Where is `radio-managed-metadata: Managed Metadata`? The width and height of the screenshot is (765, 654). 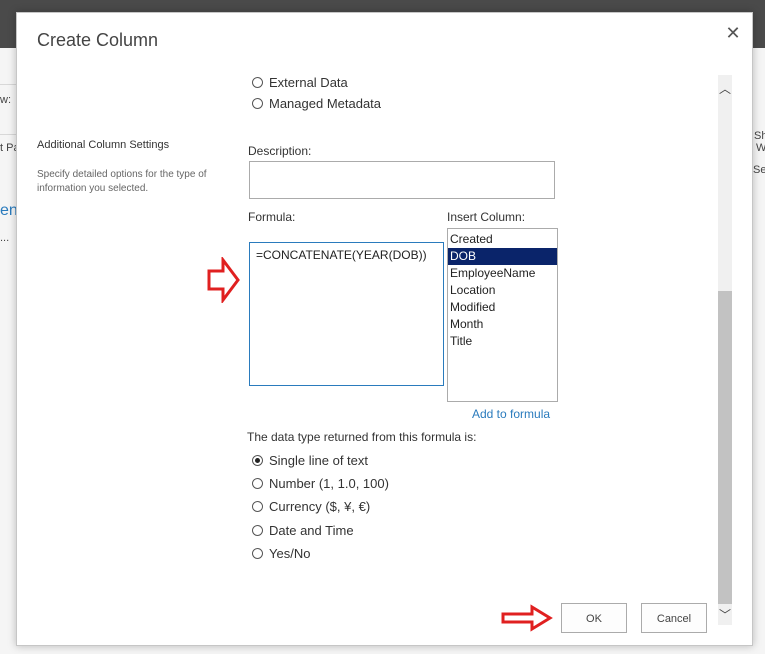 radio-managed-metadata: Managed Metadata is located at coordinates (316, 103).